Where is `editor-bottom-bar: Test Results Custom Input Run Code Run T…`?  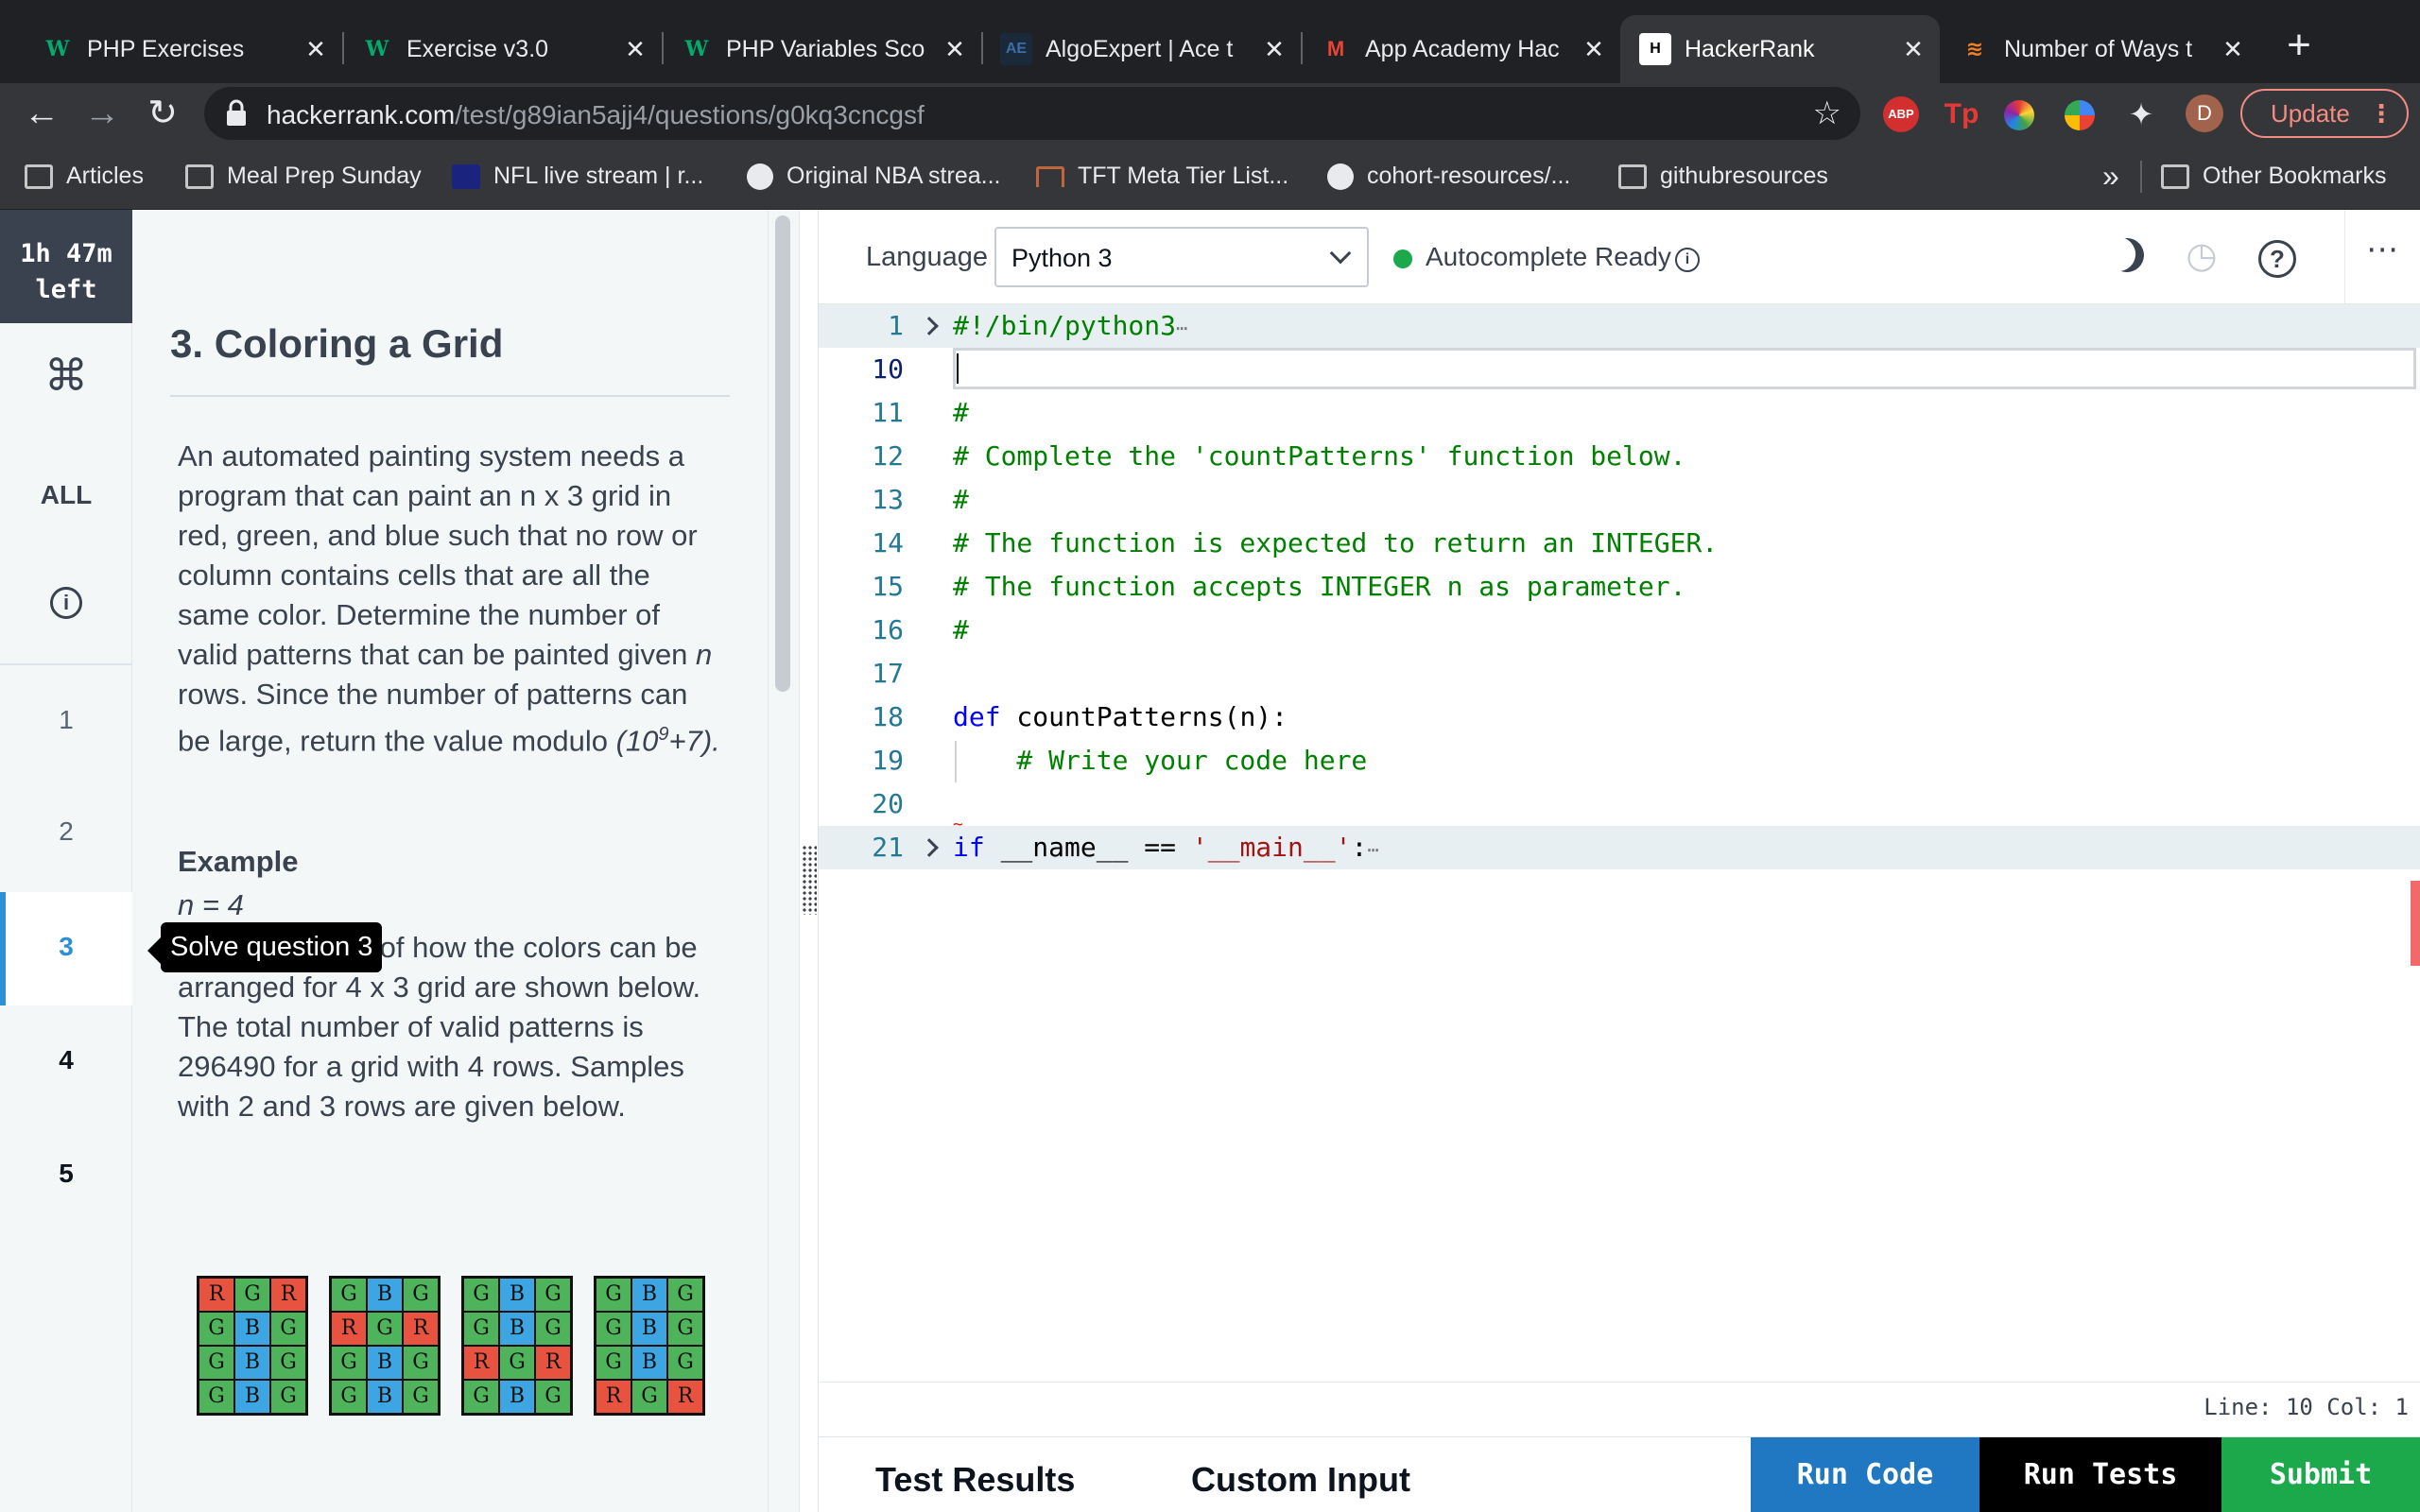 editor-bottom-bar: Test Results Custom Input Run Code Run T… is located at coordinates (1619, 1474).